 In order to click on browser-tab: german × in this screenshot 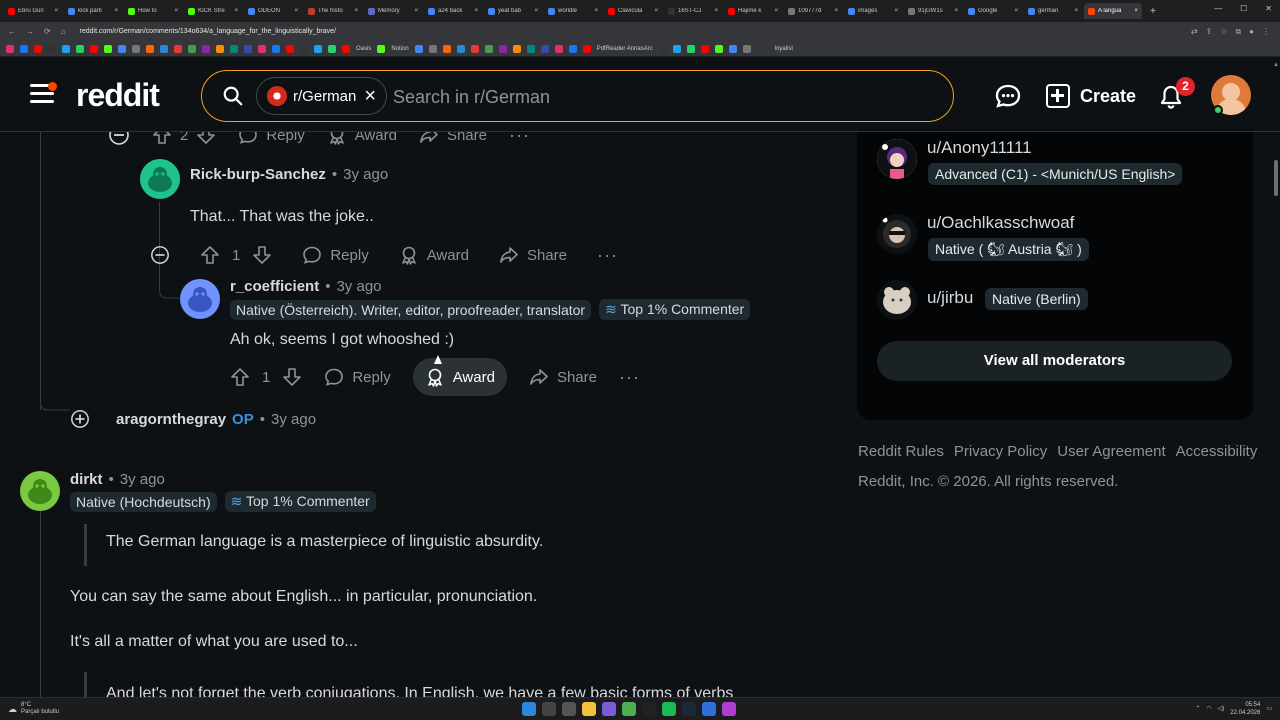, I will do `click(1053, 11)`.